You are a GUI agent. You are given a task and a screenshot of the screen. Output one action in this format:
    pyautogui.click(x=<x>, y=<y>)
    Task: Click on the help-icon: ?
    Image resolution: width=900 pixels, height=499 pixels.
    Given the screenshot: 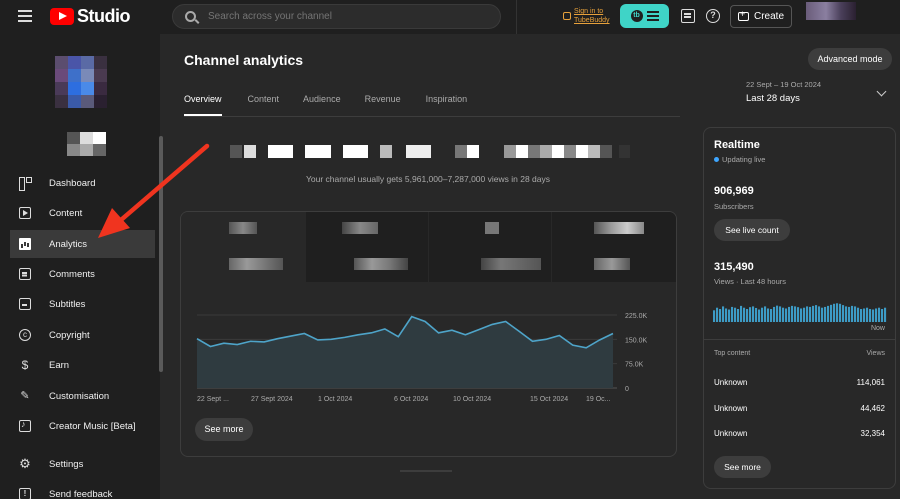 What is the action you would take?
    pyautogui.click(x=713, y=16)
    